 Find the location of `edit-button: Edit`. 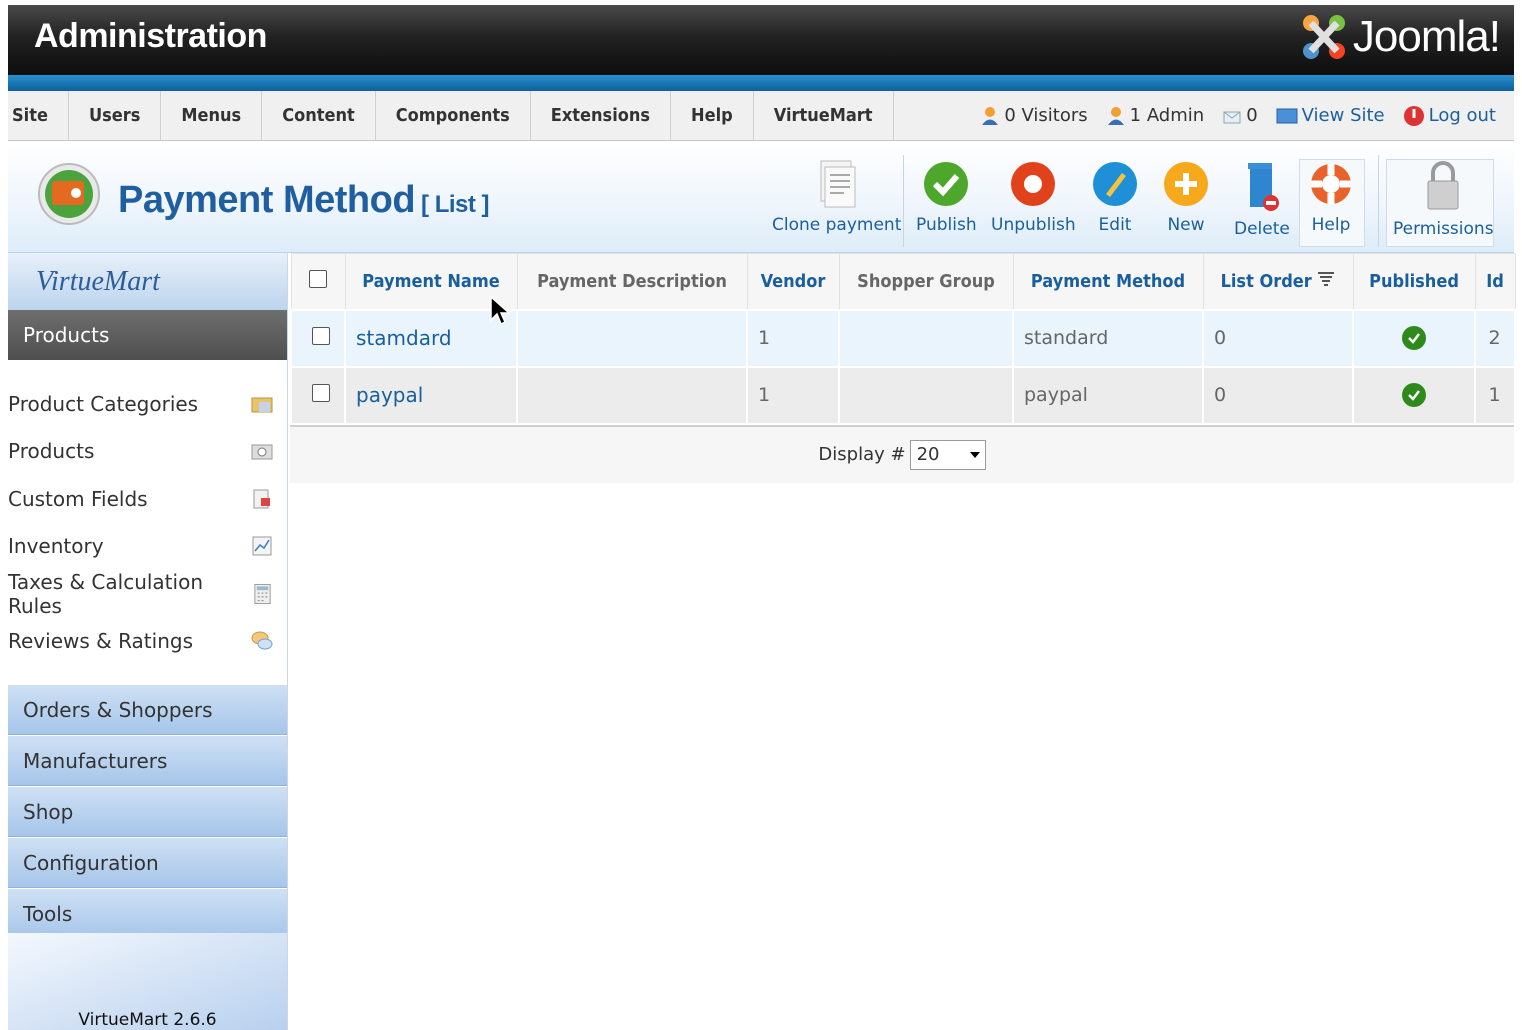

edit-button: Edit is located at coordinates (1115, 197).